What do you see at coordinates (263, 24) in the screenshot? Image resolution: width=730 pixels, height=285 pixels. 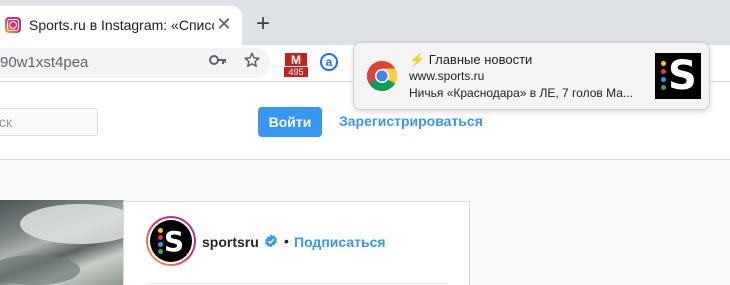 I see `new-tab-button: +` at bounding box center [263, 24].